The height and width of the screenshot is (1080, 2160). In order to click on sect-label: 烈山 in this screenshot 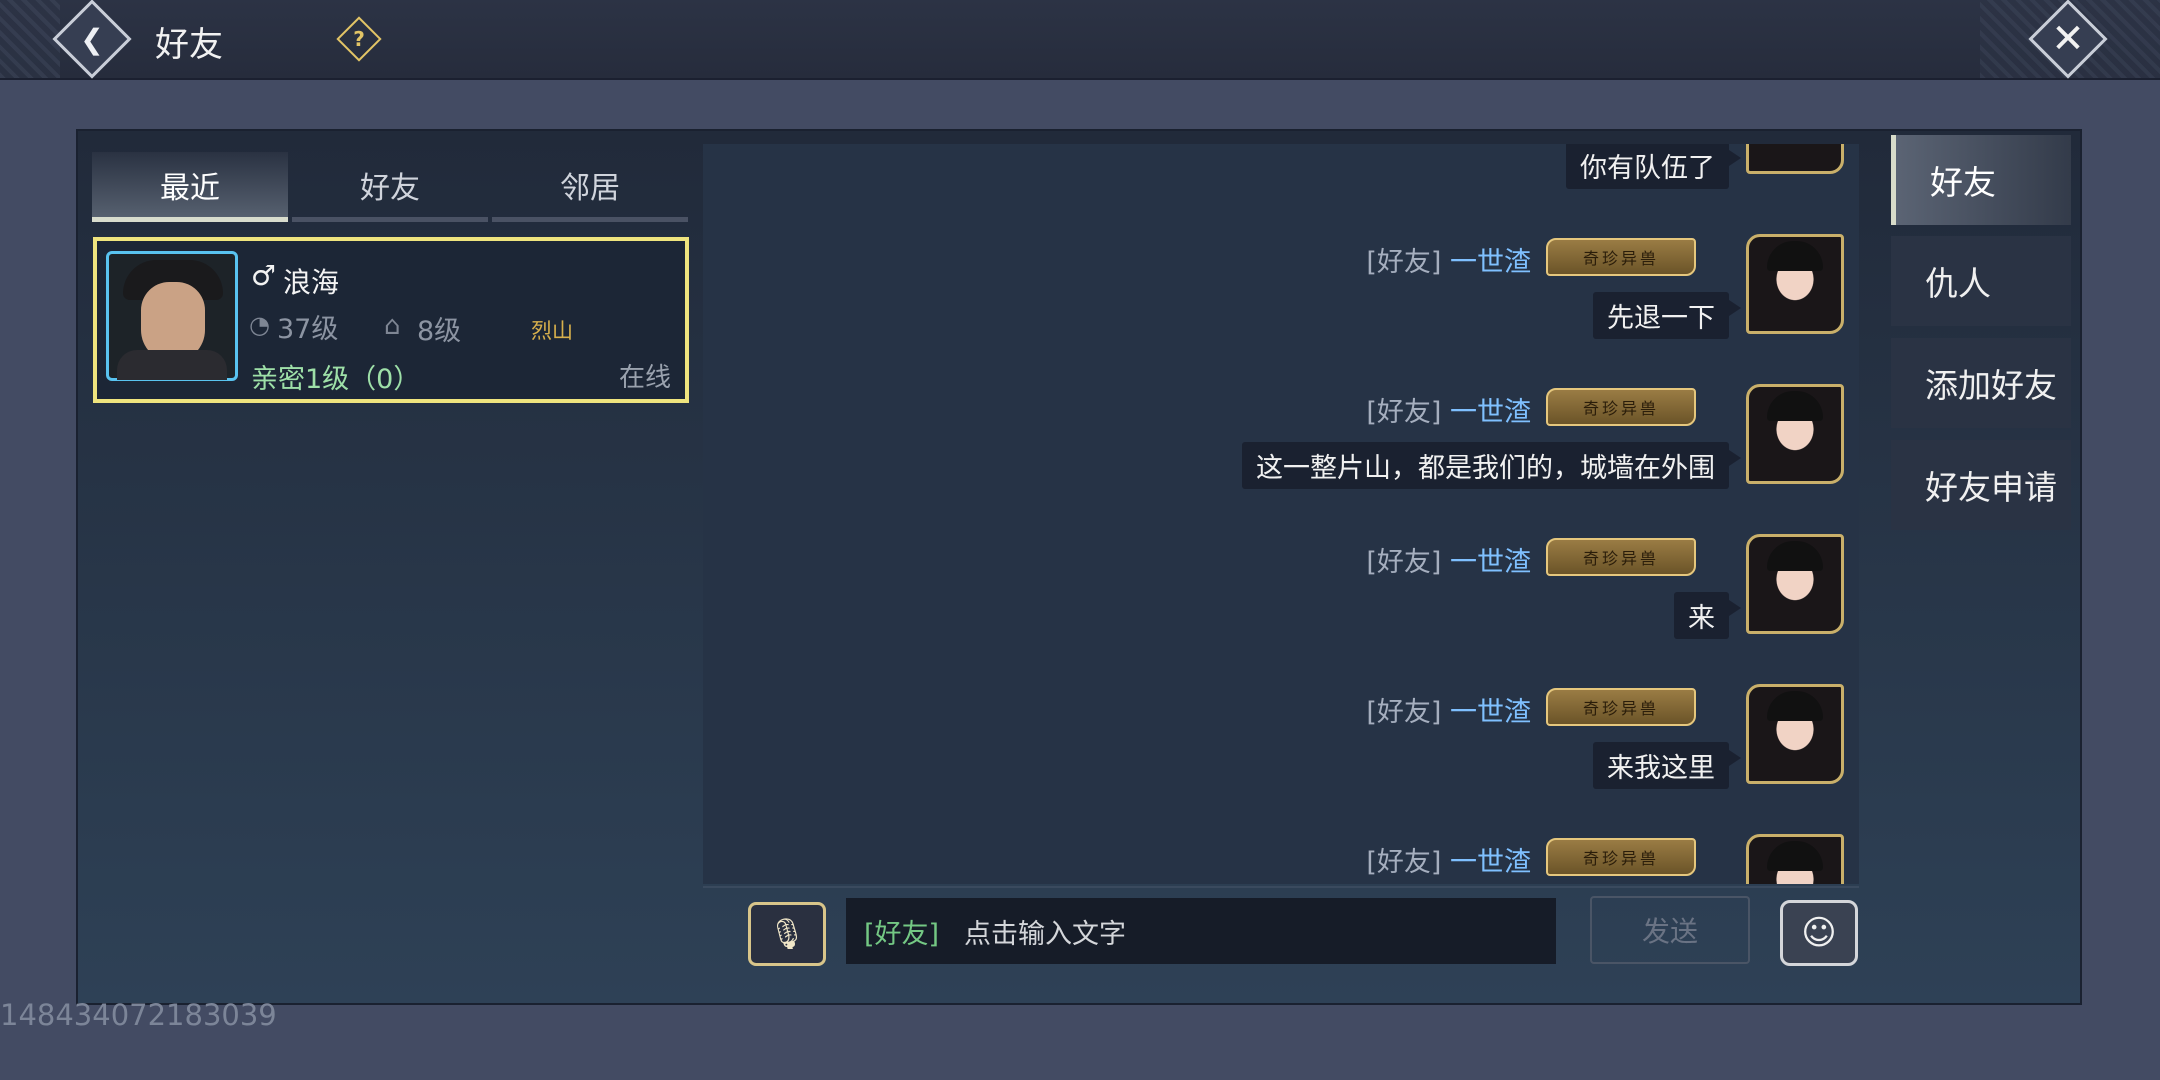, I will do `click(552, 331)`.